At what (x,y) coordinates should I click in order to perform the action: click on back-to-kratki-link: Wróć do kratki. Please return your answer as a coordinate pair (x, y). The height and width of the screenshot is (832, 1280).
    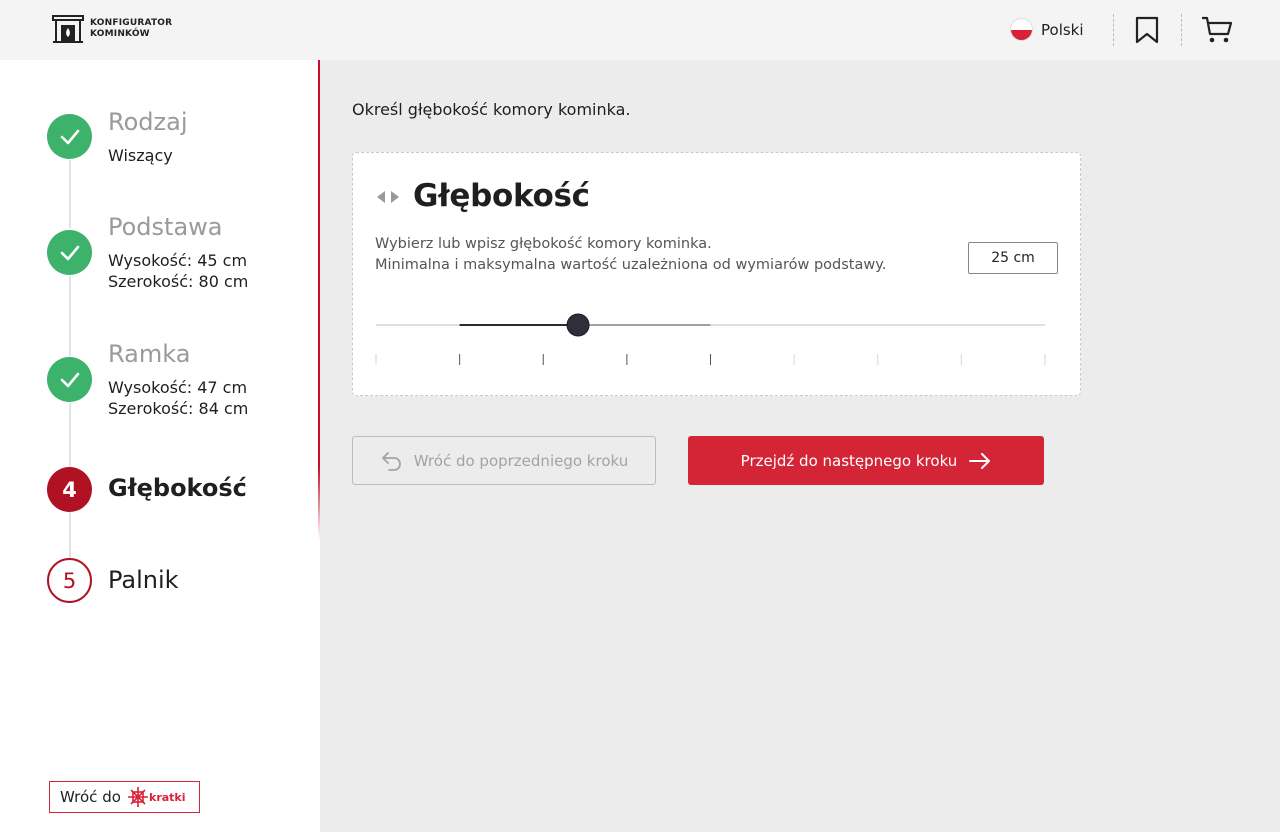
    Looking at the image, I should click on (124, 797).